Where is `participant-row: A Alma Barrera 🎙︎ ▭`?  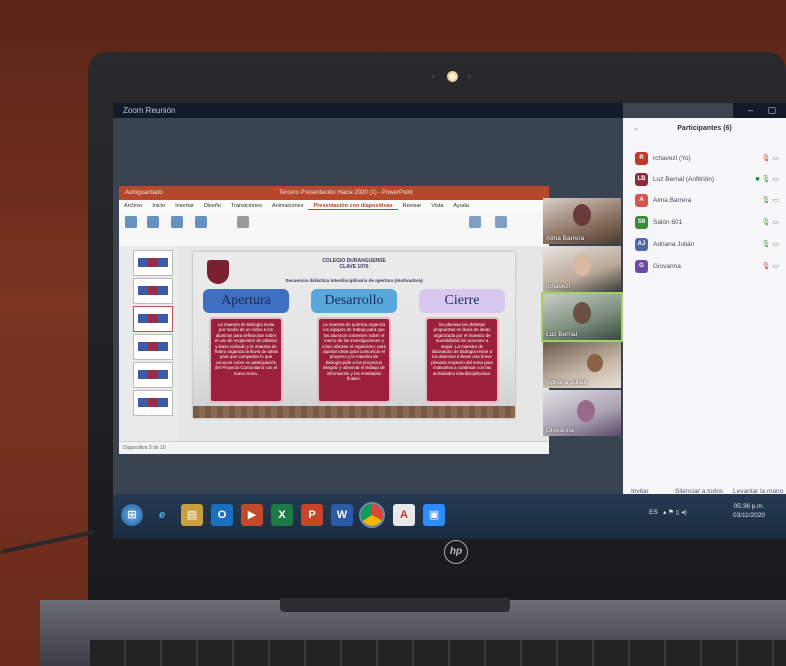 participant-row: A Alma Barrera 🎙︎ ▭ is located at coordinates (709, 203).